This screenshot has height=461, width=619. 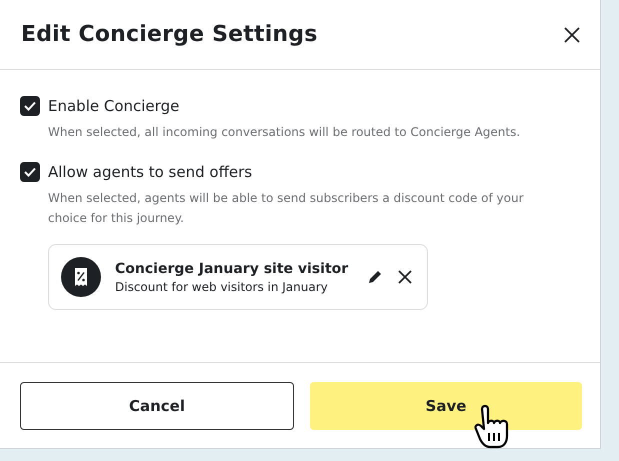 I want to click on option-description: When selected, all incoming conversations will be routed to Concierge Agents., so click(x=285, y=132).